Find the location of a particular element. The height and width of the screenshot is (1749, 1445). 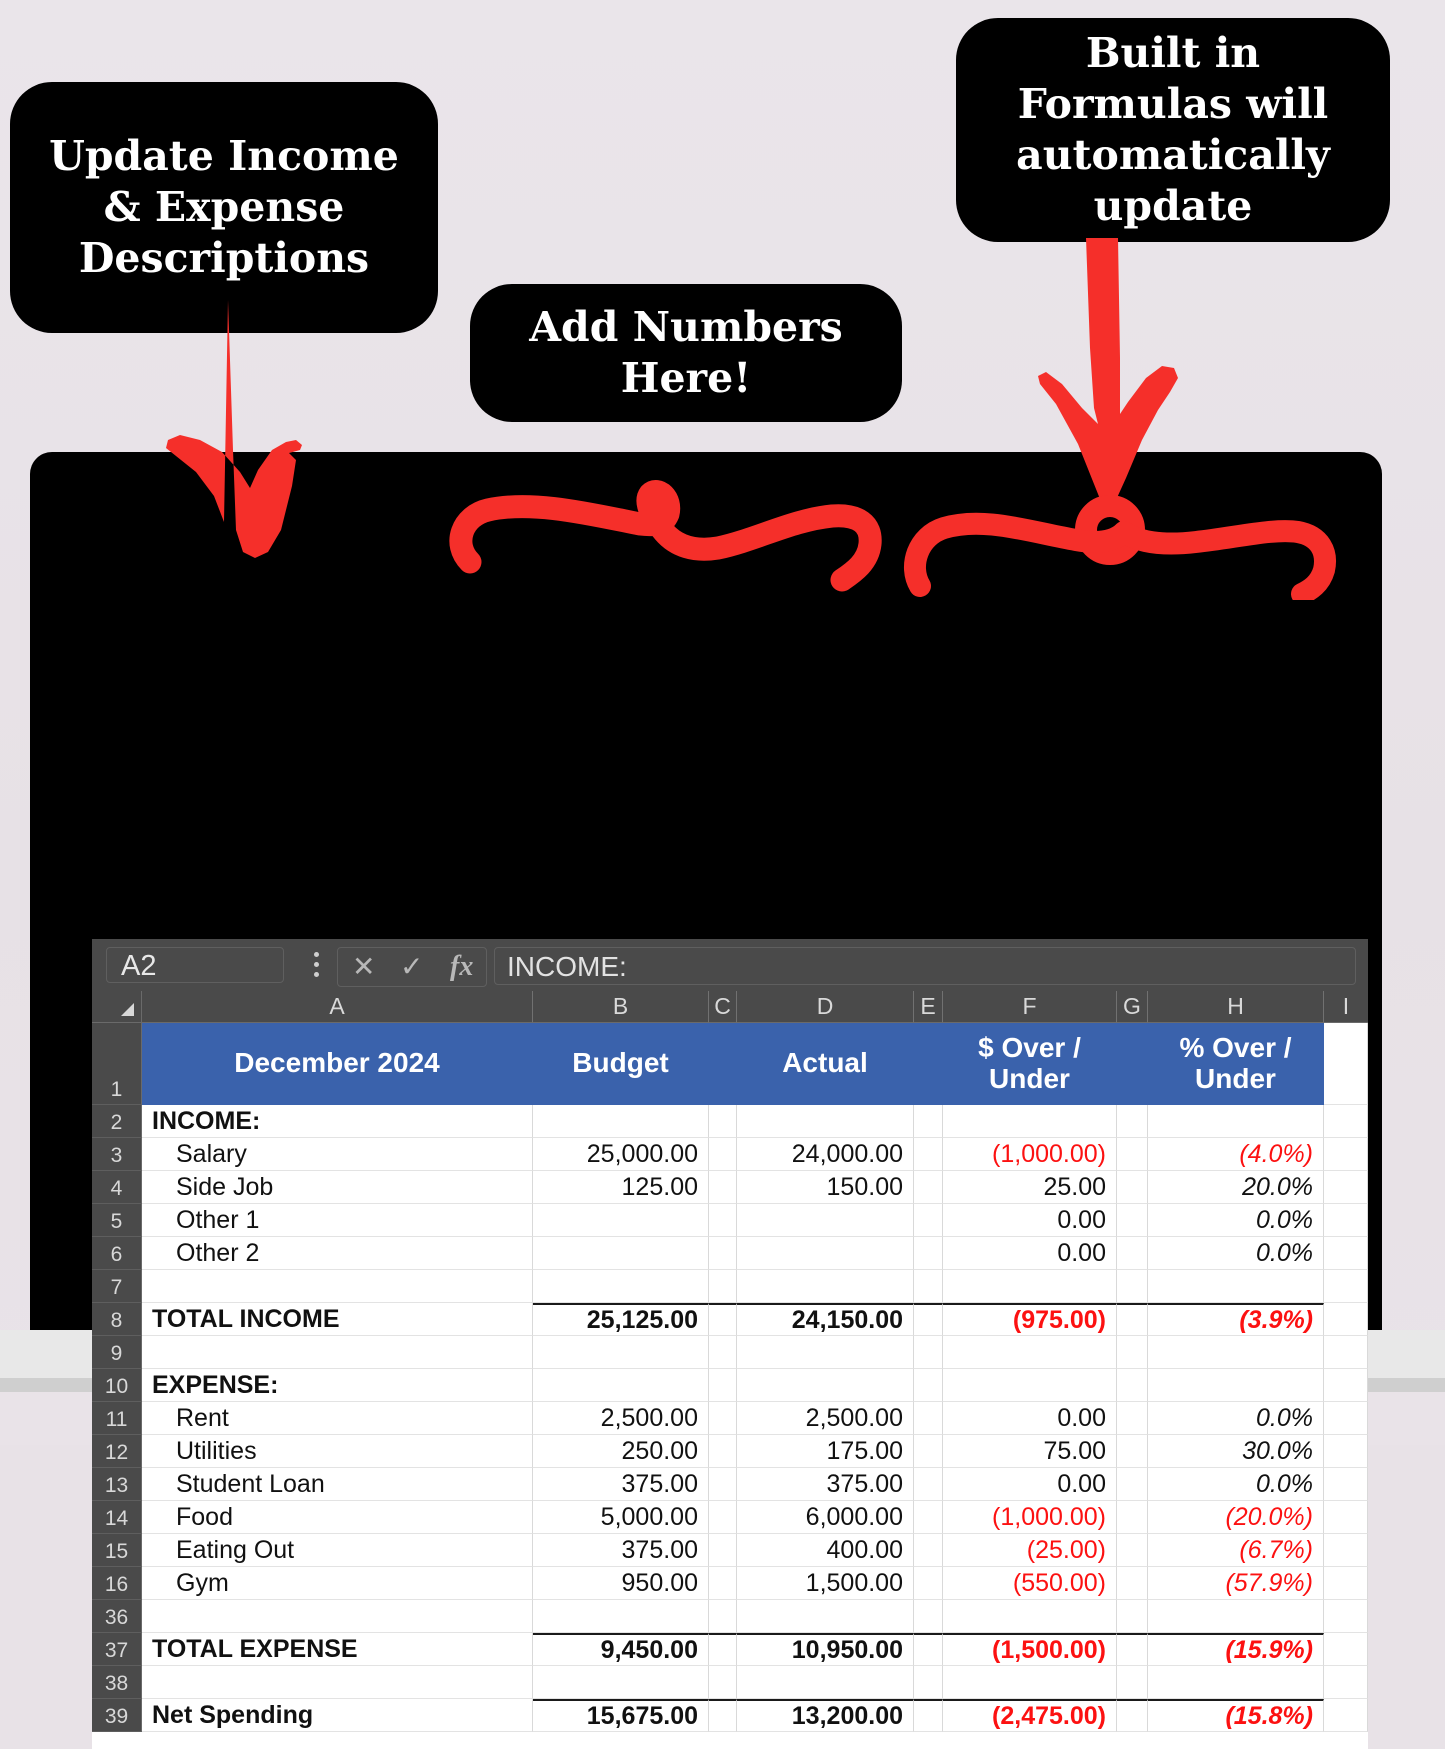

cell-c8 is located at coordinates (723, 1319).